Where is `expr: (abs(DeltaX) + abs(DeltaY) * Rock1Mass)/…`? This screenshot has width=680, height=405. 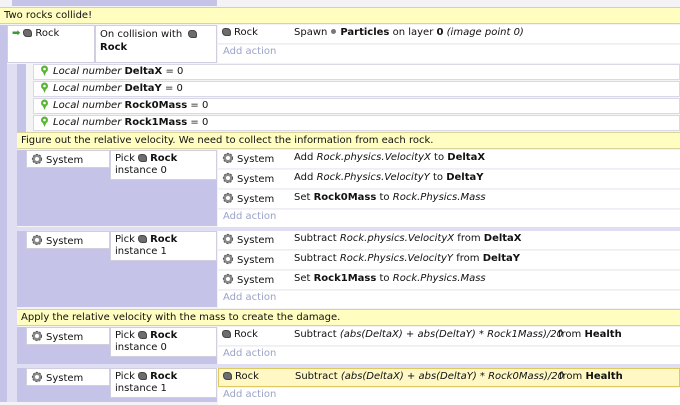
expr: (abs(DeltaX) + abs(DeltaY) * Rock1Mass)/… is located at coordinates (451, 334).